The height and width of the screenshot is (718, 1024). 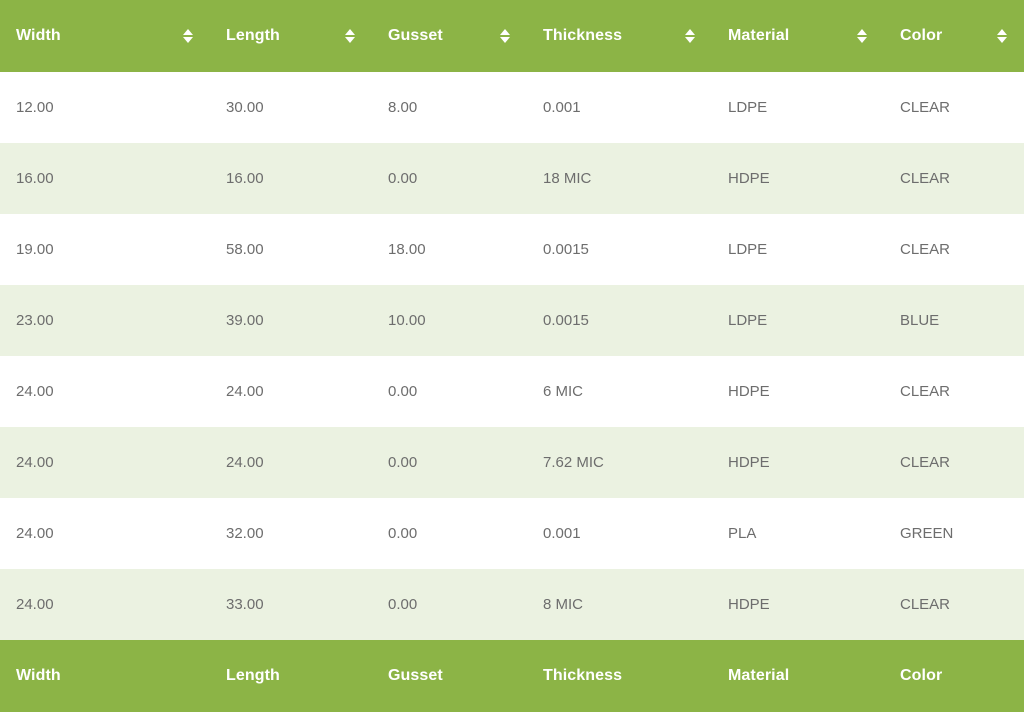 What do you see at coordinates (921, 35) in the screenshot?
I see `column-header-label-color: Color` at bounding box center [921, 35].